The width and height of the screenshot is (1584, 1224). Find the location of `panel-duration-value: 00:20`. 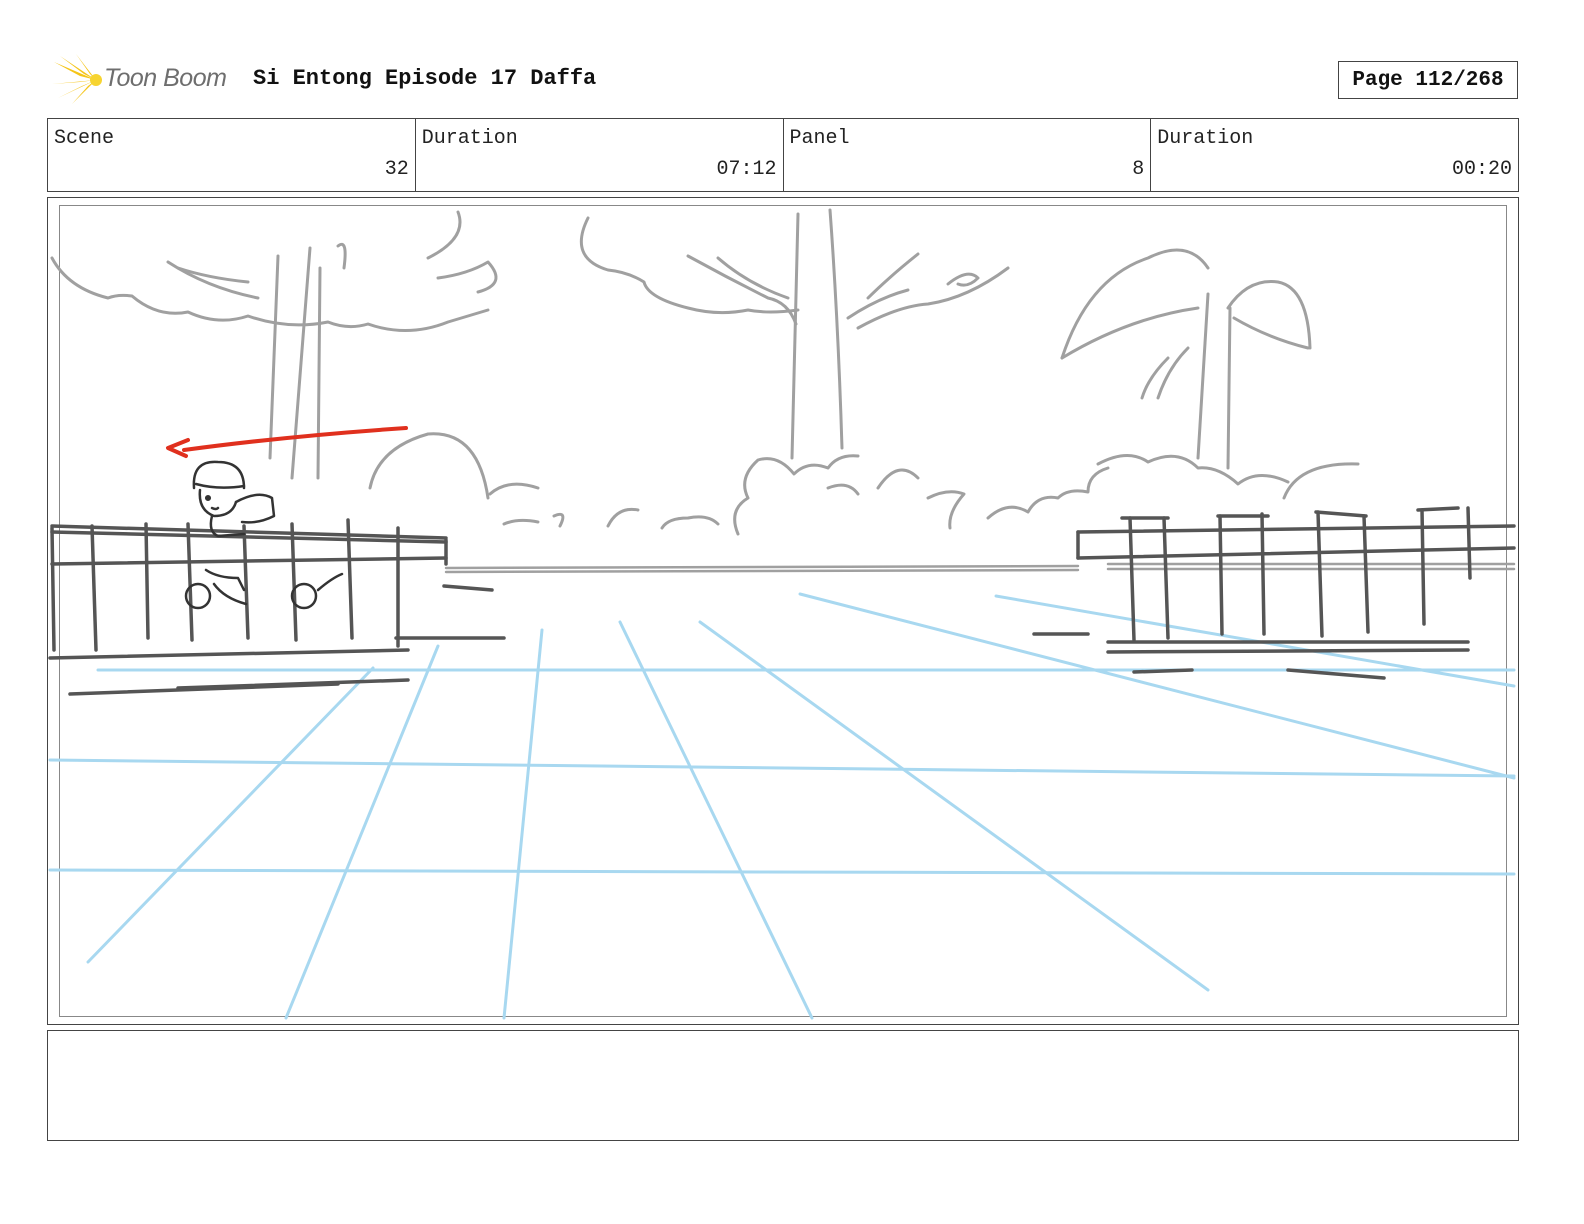

panel-duration-value: 00:20 is located at coordinates (1481, 169).